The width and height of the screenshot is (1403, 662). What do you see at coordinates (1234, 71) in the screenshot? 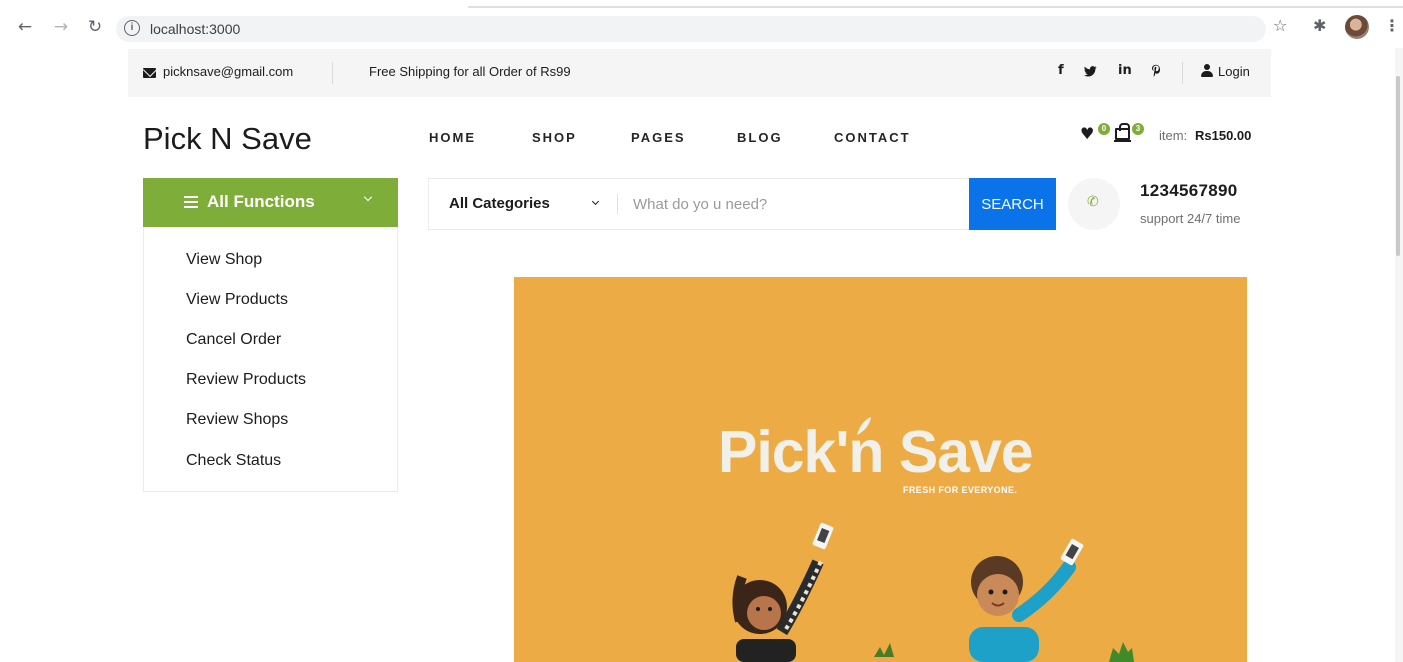
I see `login-link: Login` at bounding box center [1234, 71].